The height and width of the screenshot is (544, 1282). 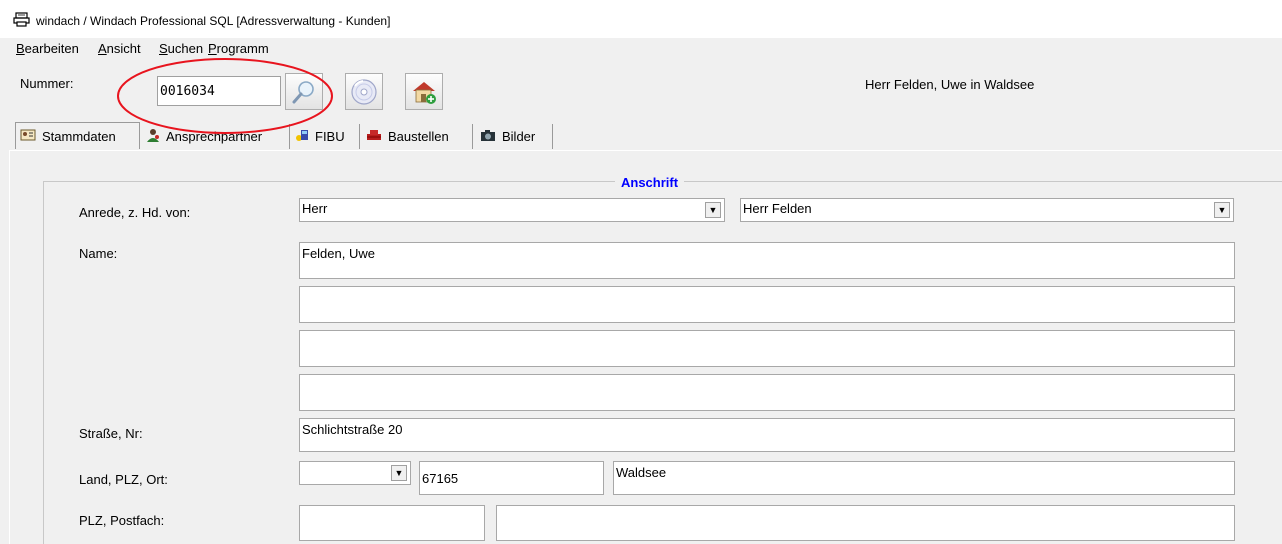 I want to click on postfach-input, so click(x=865, y=523).